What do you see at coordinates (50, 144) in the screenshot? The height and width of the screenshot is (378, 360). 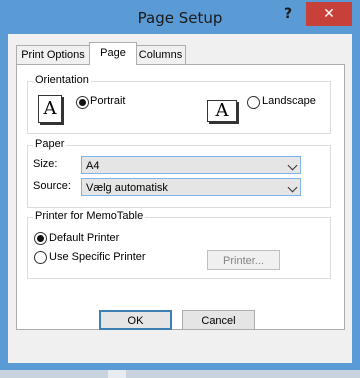 I see `paper-legend: Paper` at bounding box center [50, 144].